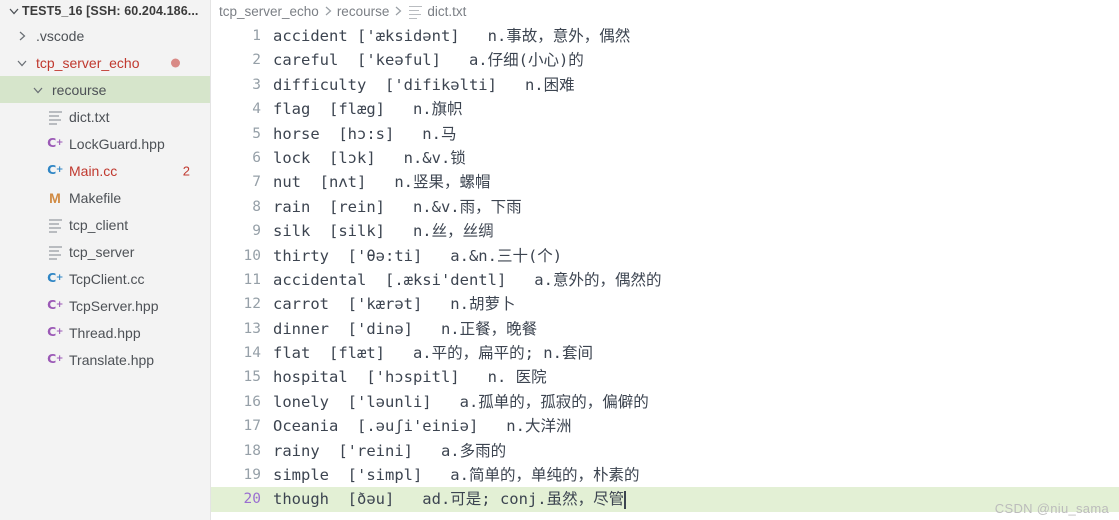 This screenshot has width=1119, height=520. I want to click on sidebar-item-makefile: M Makefile, so click(105, 197).